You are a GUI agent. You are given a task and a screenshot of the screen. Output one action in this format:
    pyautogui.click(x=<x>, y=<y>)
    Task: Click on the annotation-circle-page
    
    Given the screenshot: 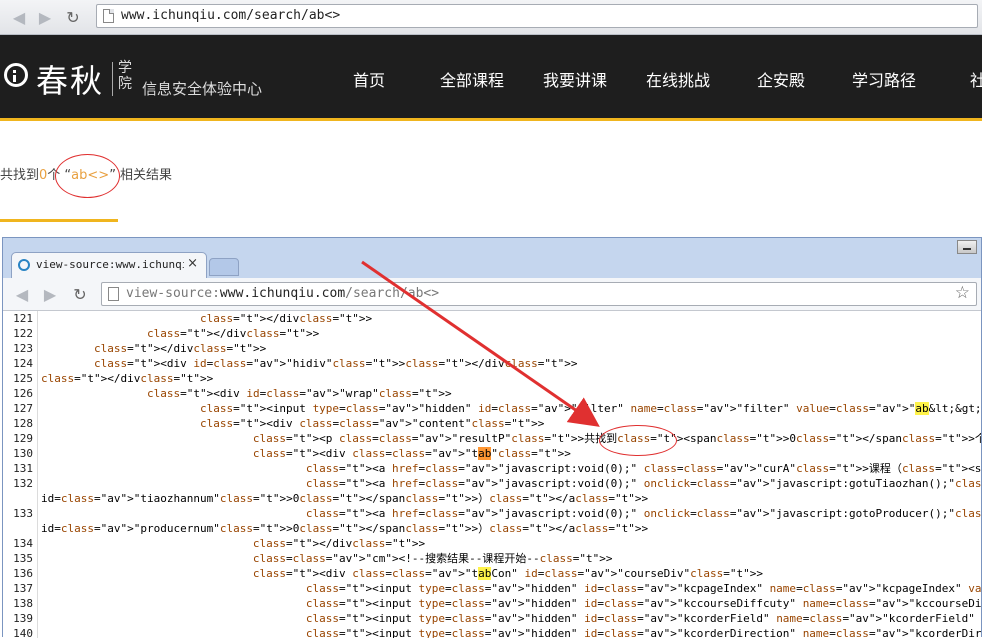 What is the action you would take?
    pyautogui.click(x=87, y=176)
    